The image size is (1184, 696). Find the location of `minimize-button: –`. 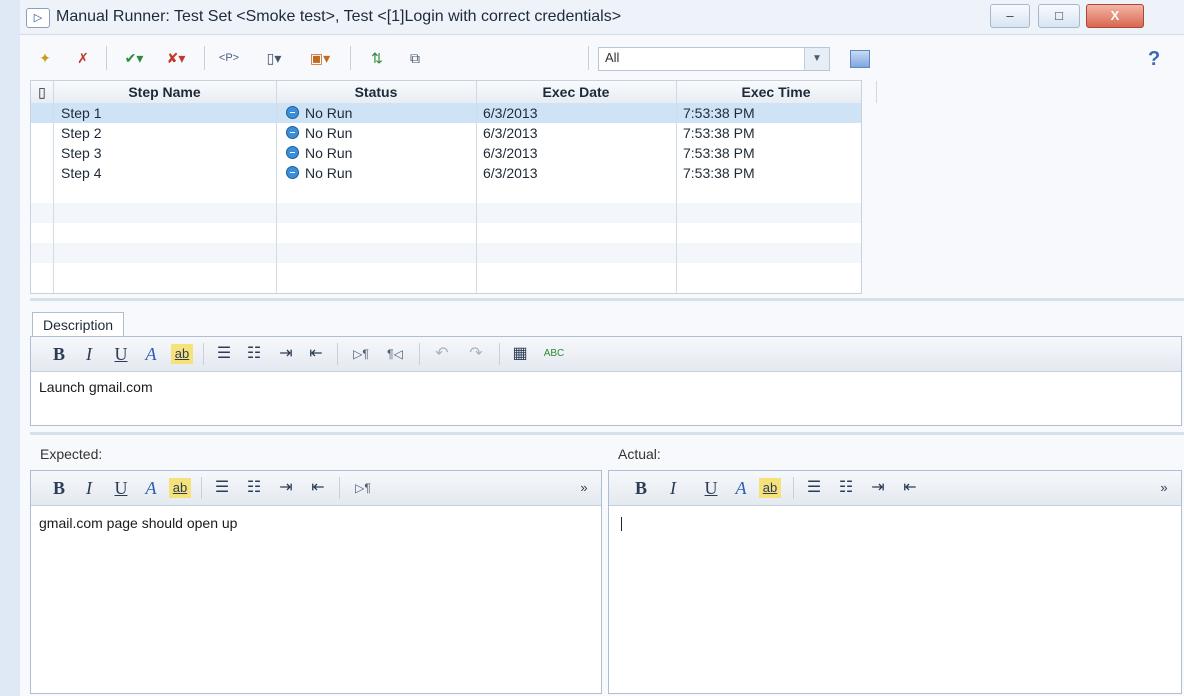

minimize-button: – is located at coordinates (1010, 16).